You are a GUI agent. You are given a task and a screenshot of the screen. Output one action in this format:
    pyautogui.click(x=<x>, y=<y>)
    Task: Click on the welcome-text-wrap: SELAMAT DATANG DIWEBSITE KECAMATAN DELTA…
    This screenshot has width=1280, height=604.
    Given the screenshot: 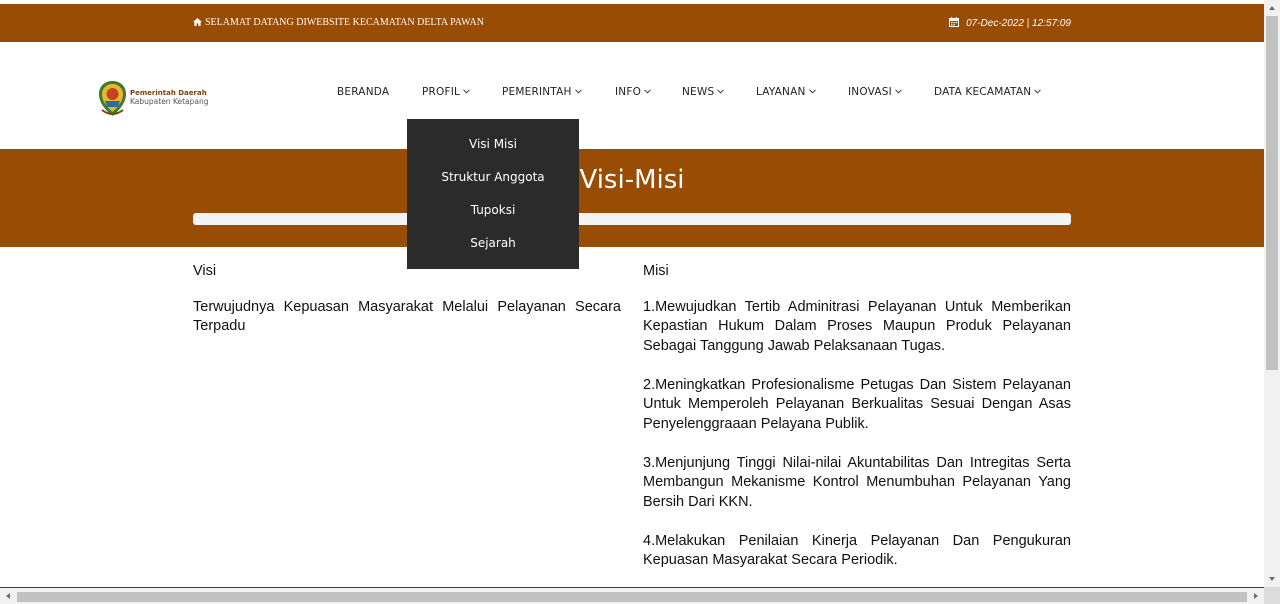 What is the action you would take?
    pyautogui.click(x=338, y=22)
    